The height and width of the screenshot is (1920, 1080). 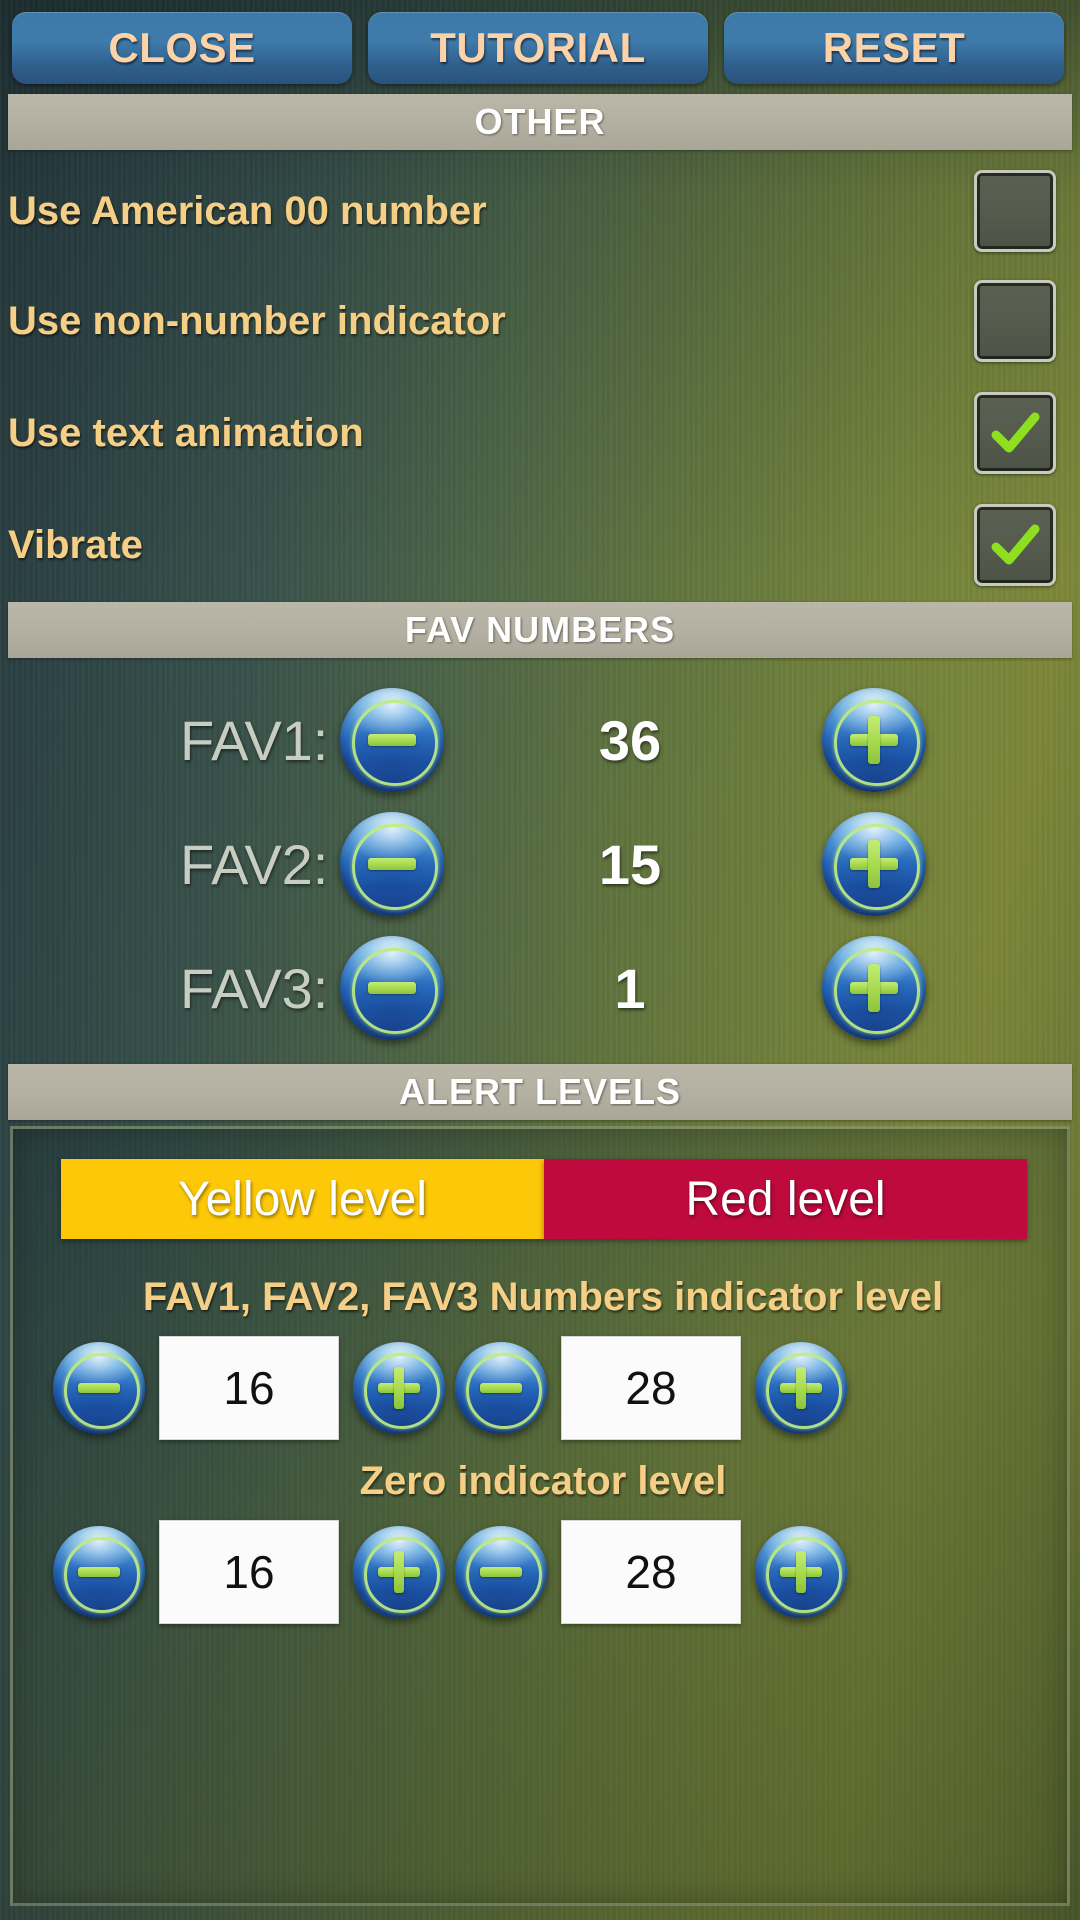 I want to click on fav-red-decrement-button, so click(x=501, y=1388).